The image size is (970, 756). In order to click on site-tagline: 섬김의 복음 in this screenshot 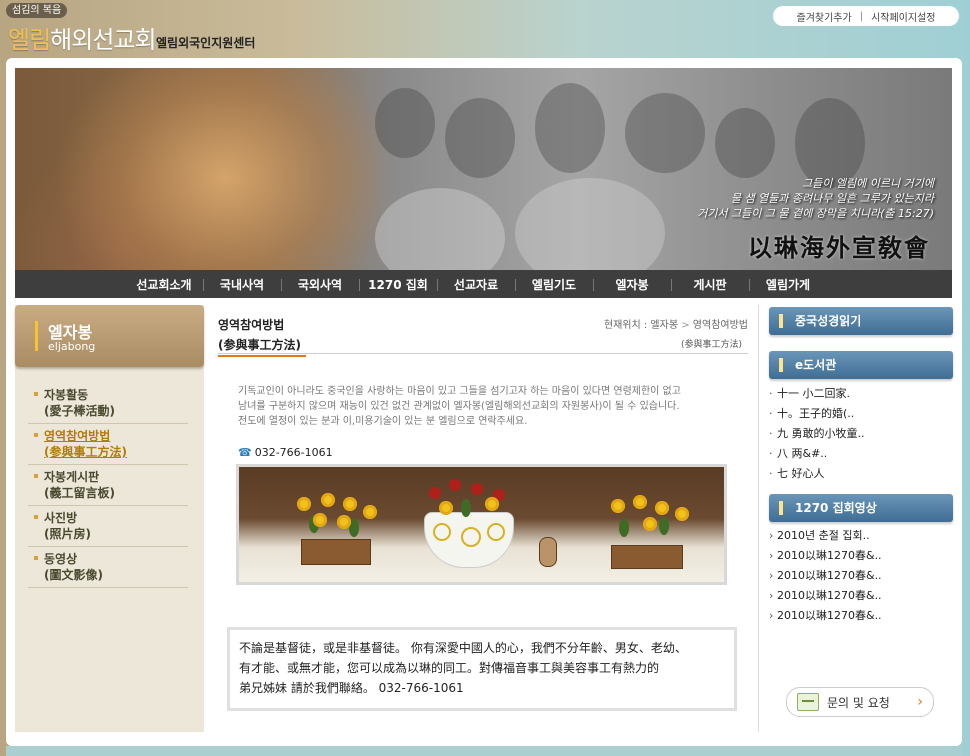, I will do `click(37, 10)`.